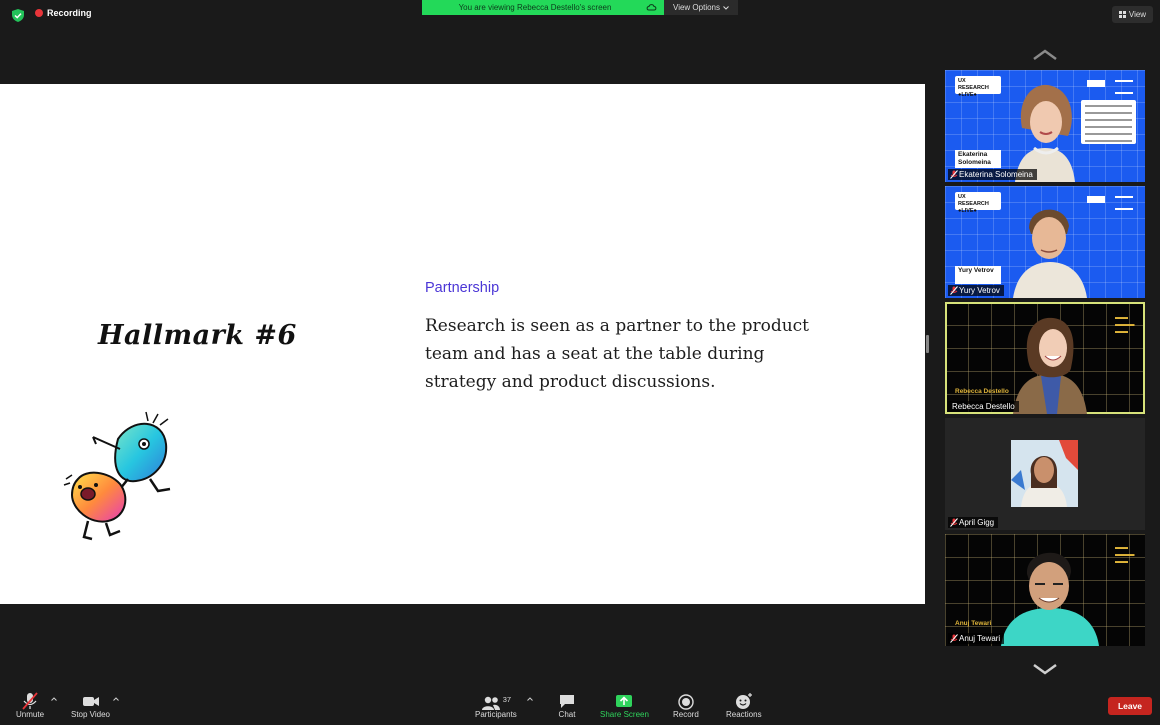  Describe the element at coordinates (1045, 55) in the screenshot. I see `gallery-scroll-up-icon` at that location.